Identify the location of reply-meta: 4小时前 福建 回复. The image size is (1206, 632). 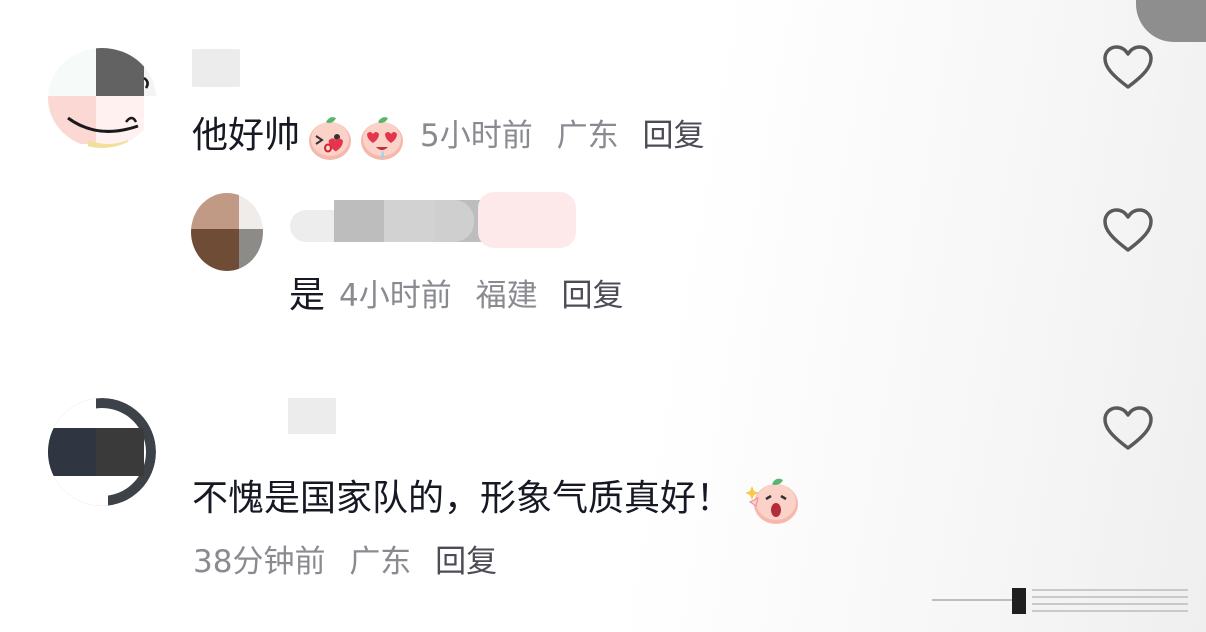
(481, 296).